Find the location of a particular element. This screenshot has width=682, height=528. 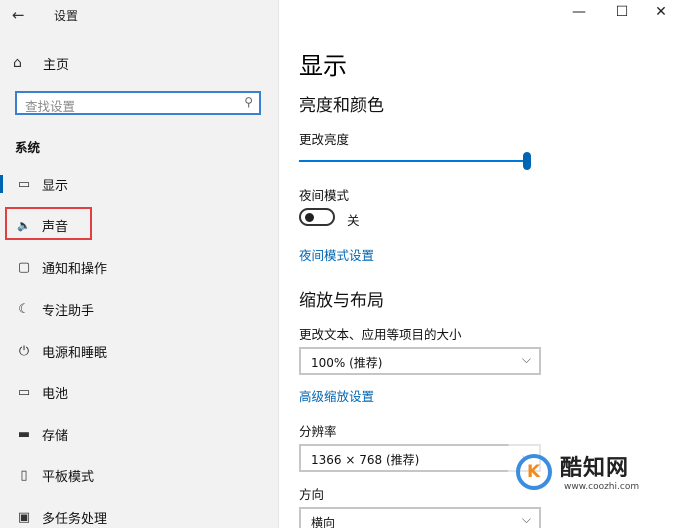

brightness-slider is located at coordinates (415, 161).